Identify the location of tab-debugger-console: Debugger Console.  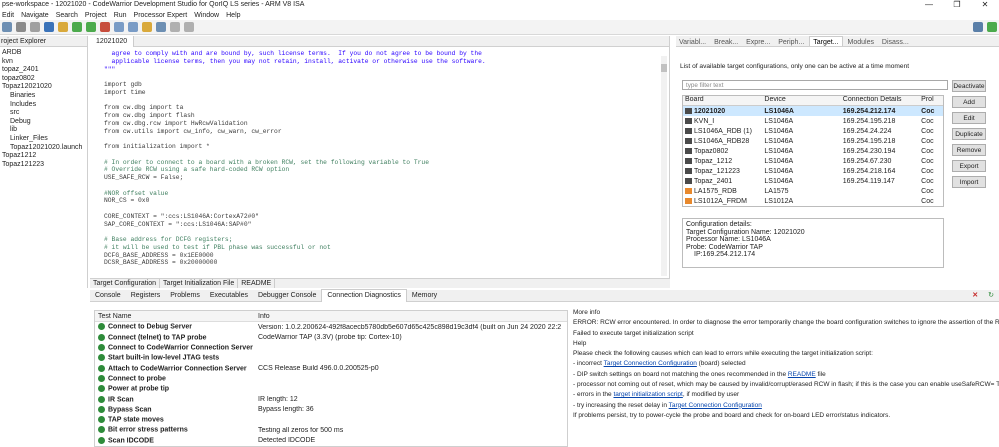
(287, 296).